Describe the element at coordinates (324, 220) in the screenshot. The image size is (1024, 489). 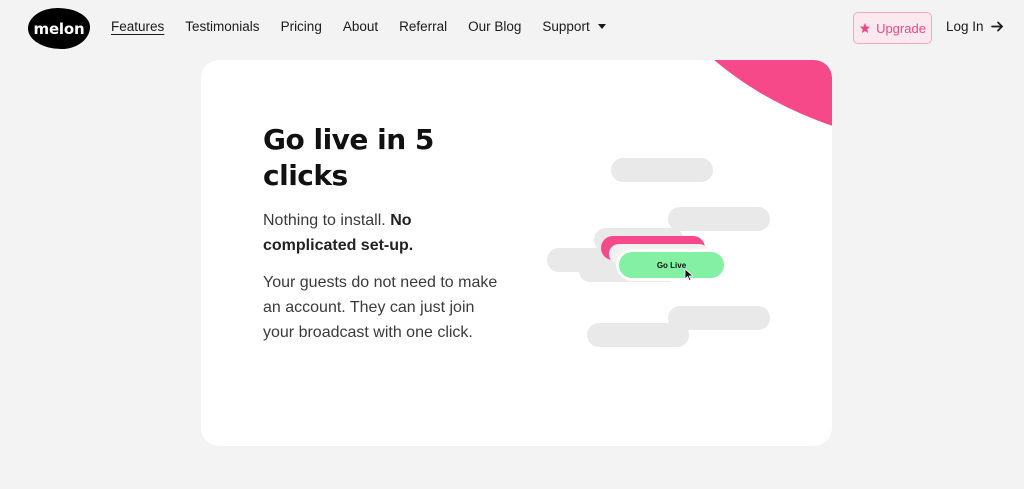
I see `p1-plain: Nothing to install.` at that location.